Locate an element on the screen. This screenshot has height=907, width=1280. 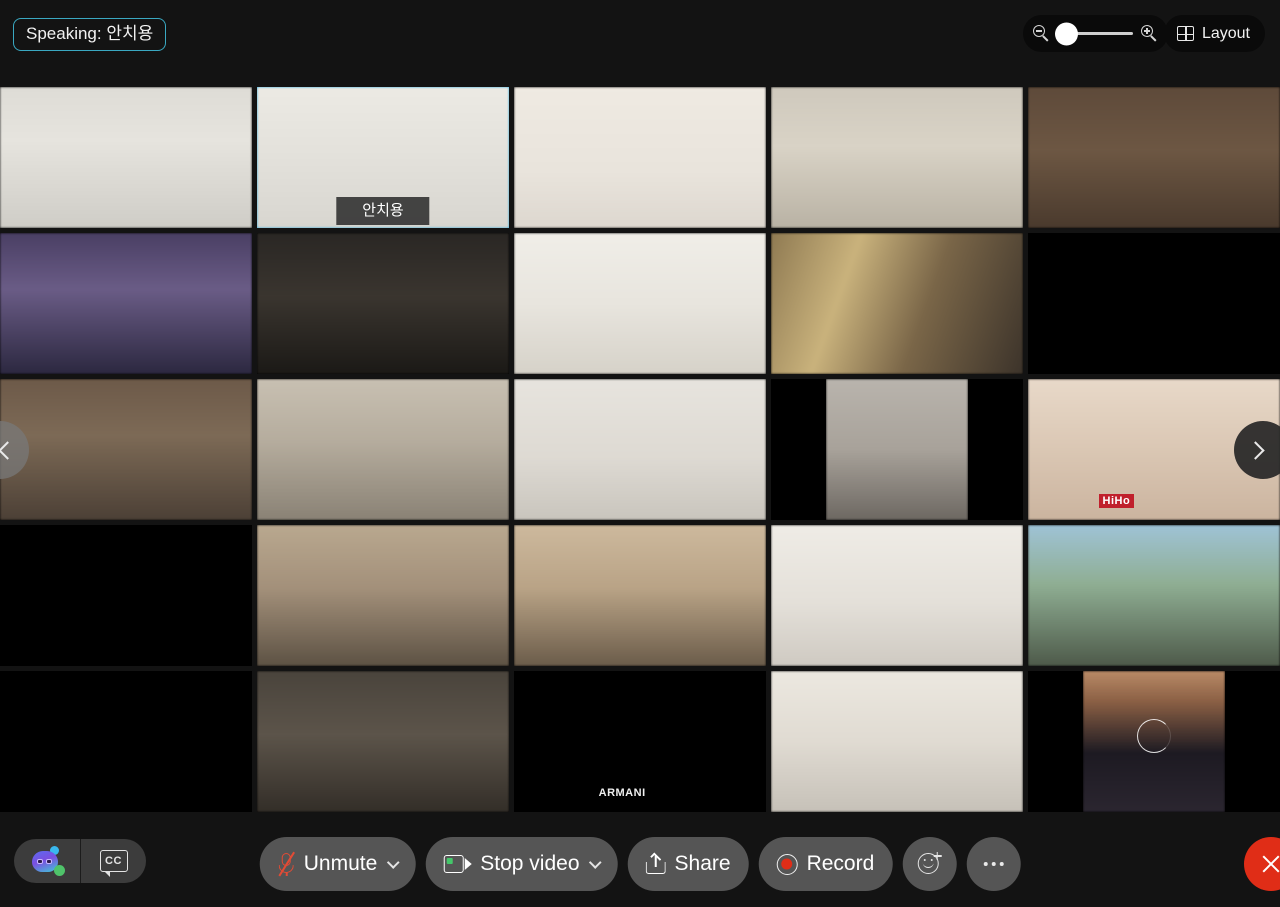
zoom-in-icon is located at coordinates (1149, 33).